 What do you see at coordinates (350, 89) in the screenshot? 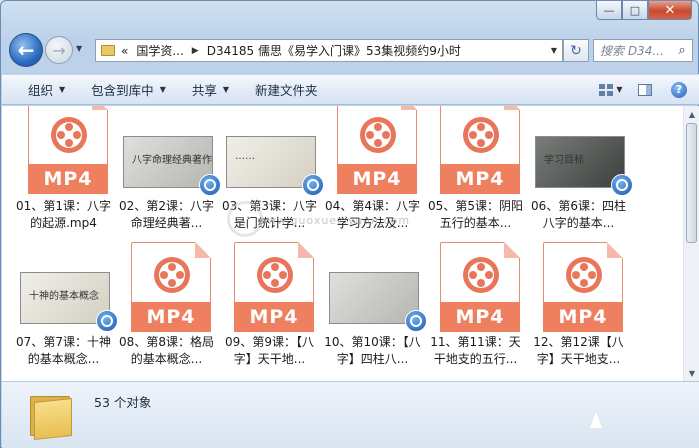
I see `command-bar: 组织 ▼ 包含到库中 ▼ 共享 ▼ 新建文件夹 ▼ ?` at bounding box center [350, 89].